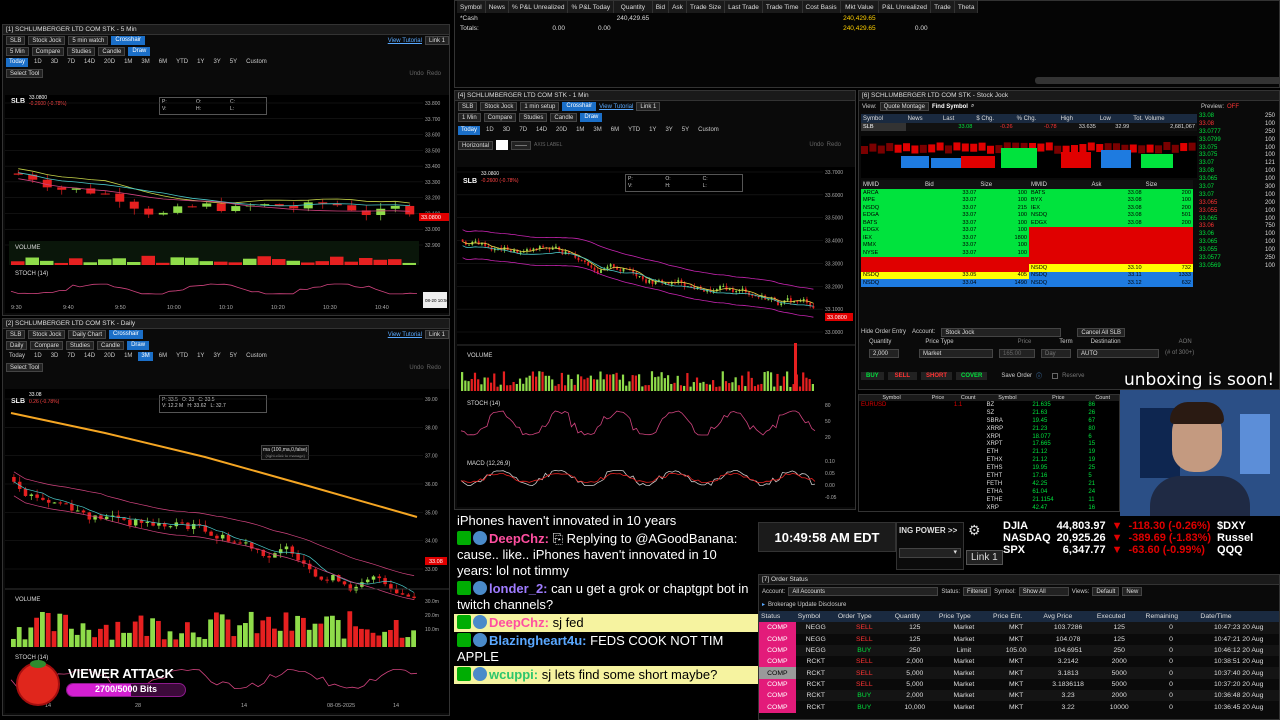 The height and width of the screenshot is (720, 1280). I want to click on chart-type-dropdown: Candle, so click(564, 117).